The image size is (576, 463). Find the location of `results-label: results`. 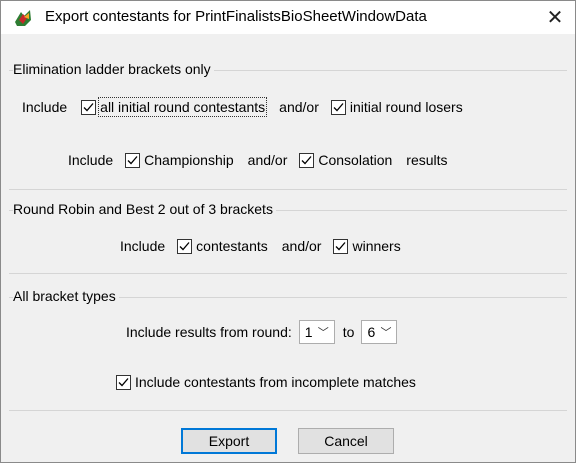

results-label: results is located at coordinates (427, 160).